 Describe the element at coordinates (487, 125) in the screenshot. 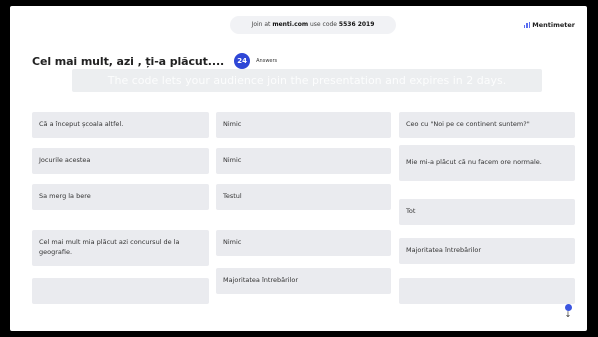

I see `answer-card: Ceo cu "Noi pe ce continent suntem?"` at that location.